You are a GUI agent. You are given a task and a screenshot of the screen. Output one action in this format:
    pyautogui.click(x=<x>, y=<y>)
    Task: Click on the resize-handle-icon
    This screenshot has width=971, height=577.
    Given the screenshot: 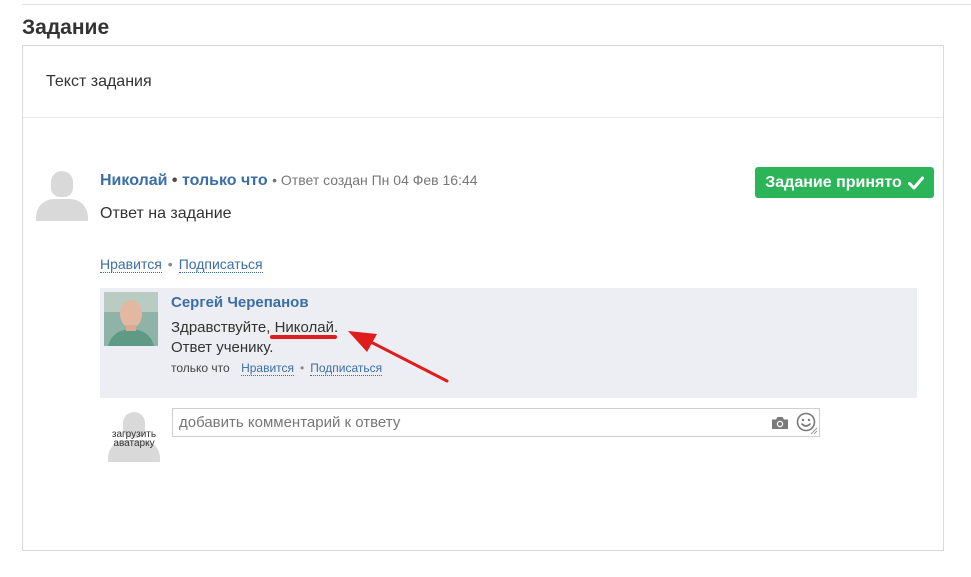 What is the action you would take?
    pyautogui.click(x=814, y=431)
    